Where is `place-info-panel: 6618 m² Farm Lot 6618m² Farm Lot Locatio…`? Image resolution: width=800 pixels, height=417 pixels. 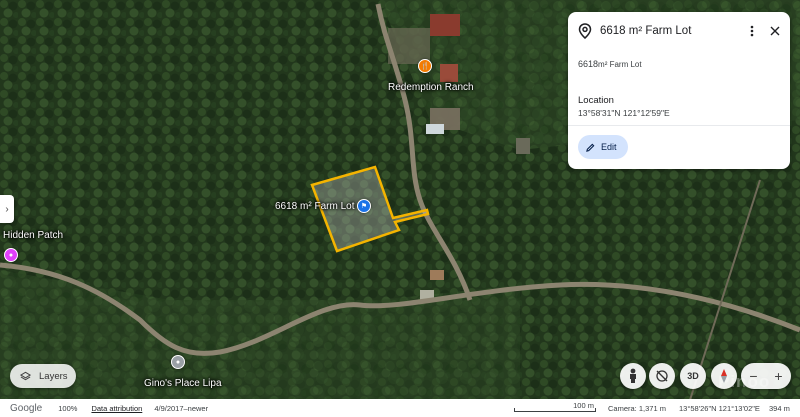
place-info-panel: 6618 m² Farm Lot 6618m² Farm Lot Locatio… is located at coordinates (679, 90).